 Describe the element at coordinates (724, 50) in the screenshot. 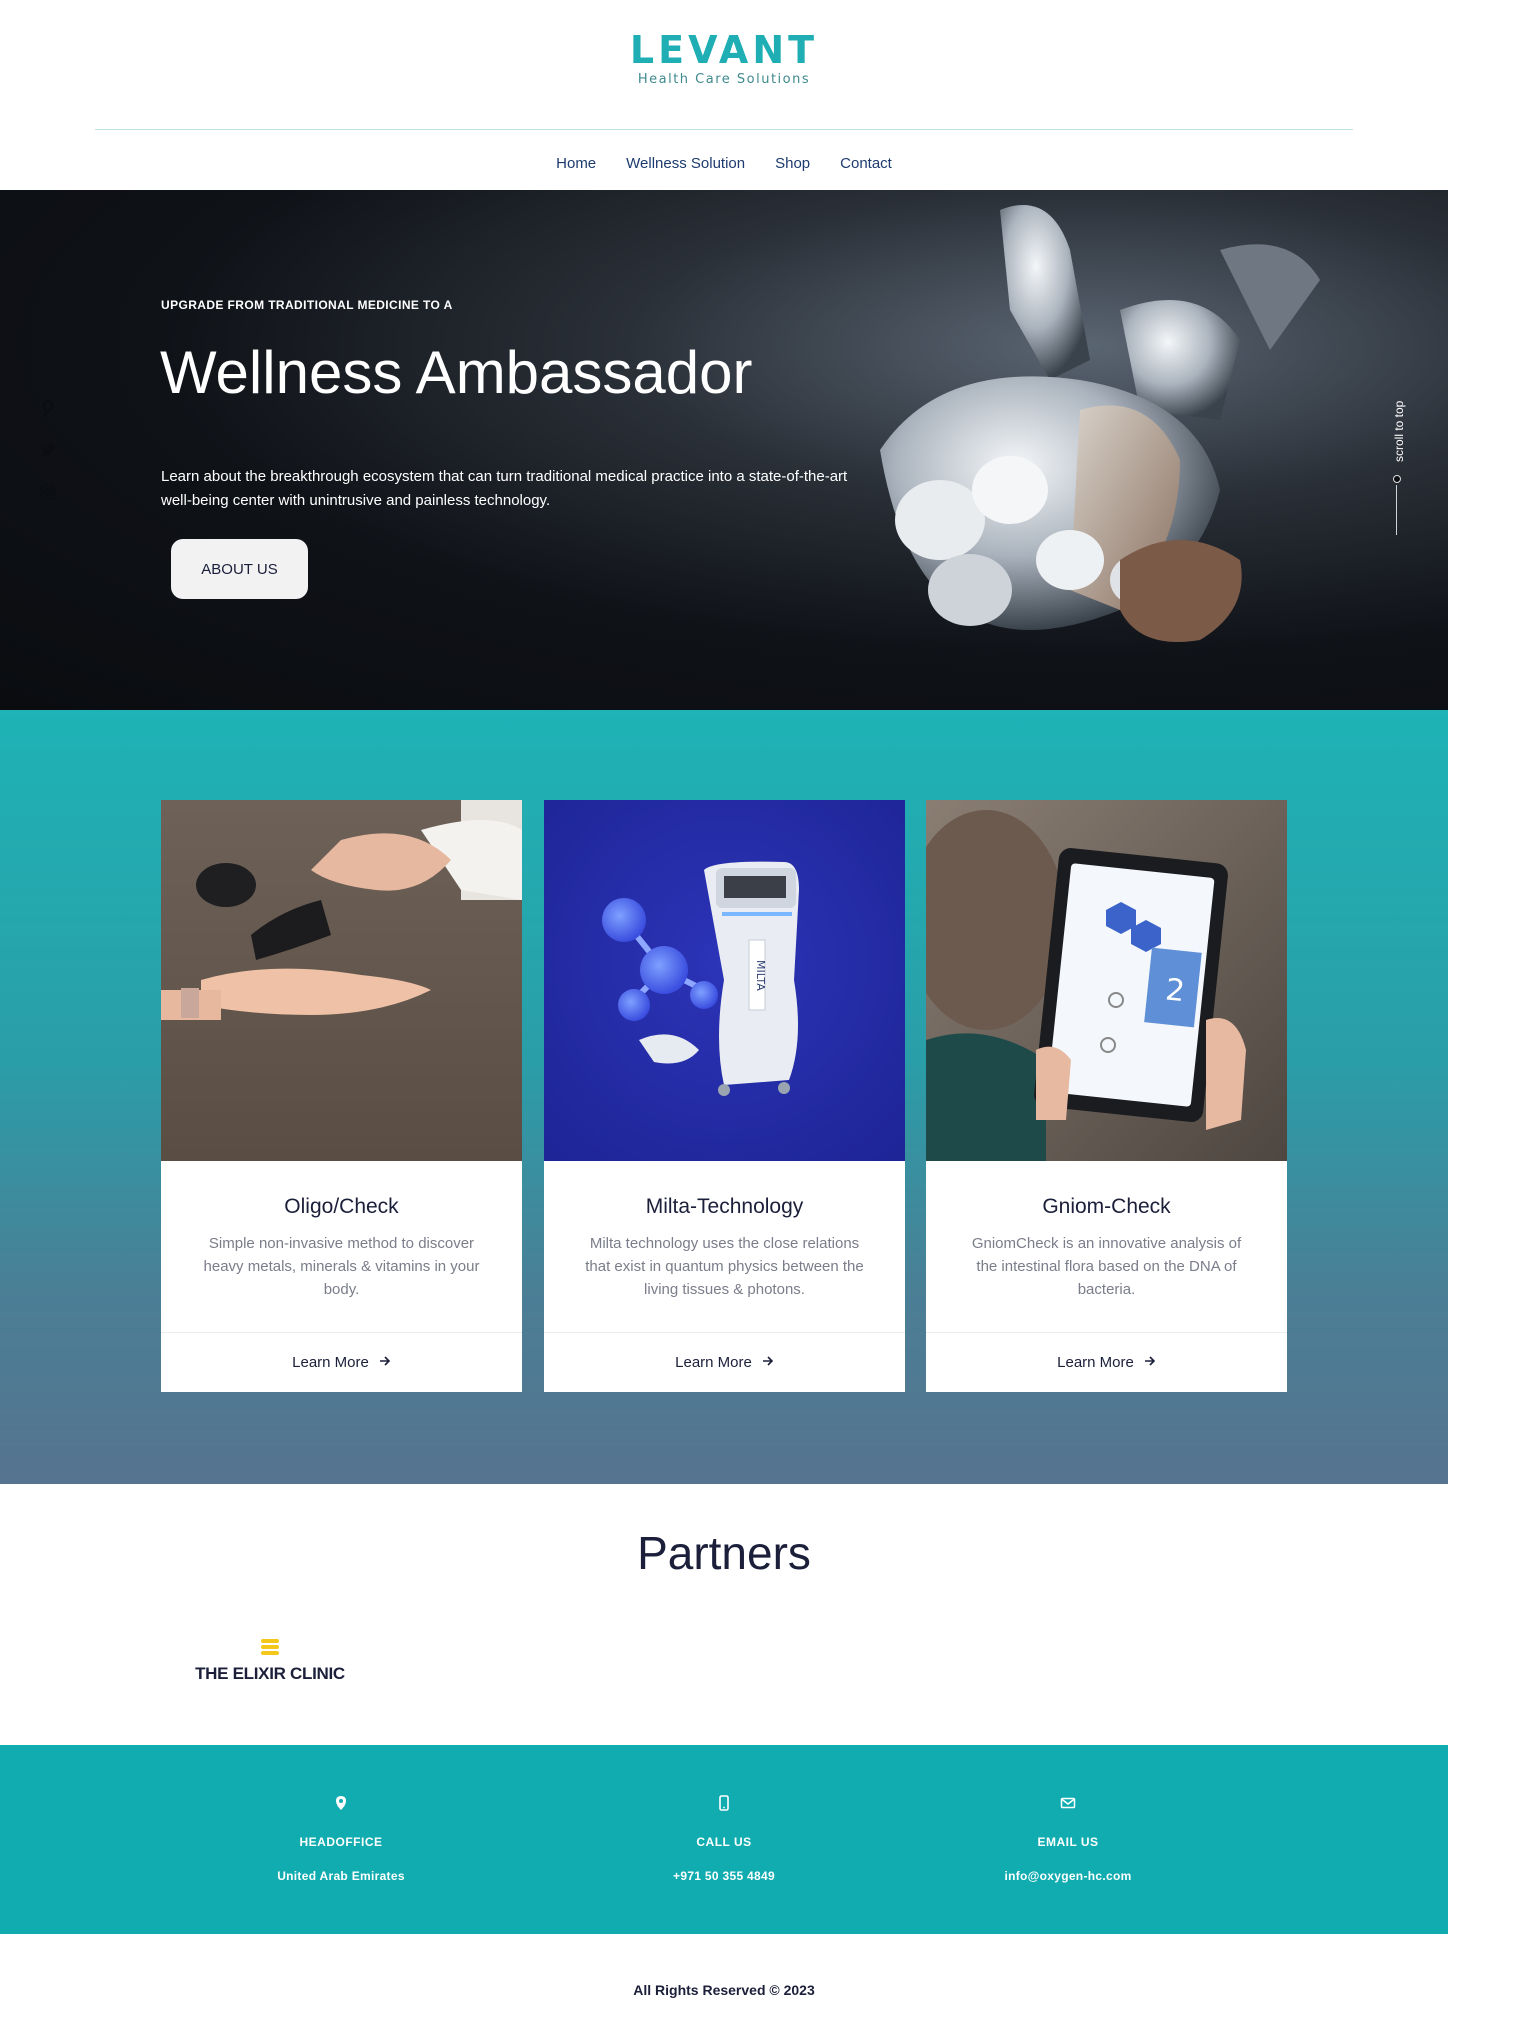

I see `brand-name: LEVANT` at that location.